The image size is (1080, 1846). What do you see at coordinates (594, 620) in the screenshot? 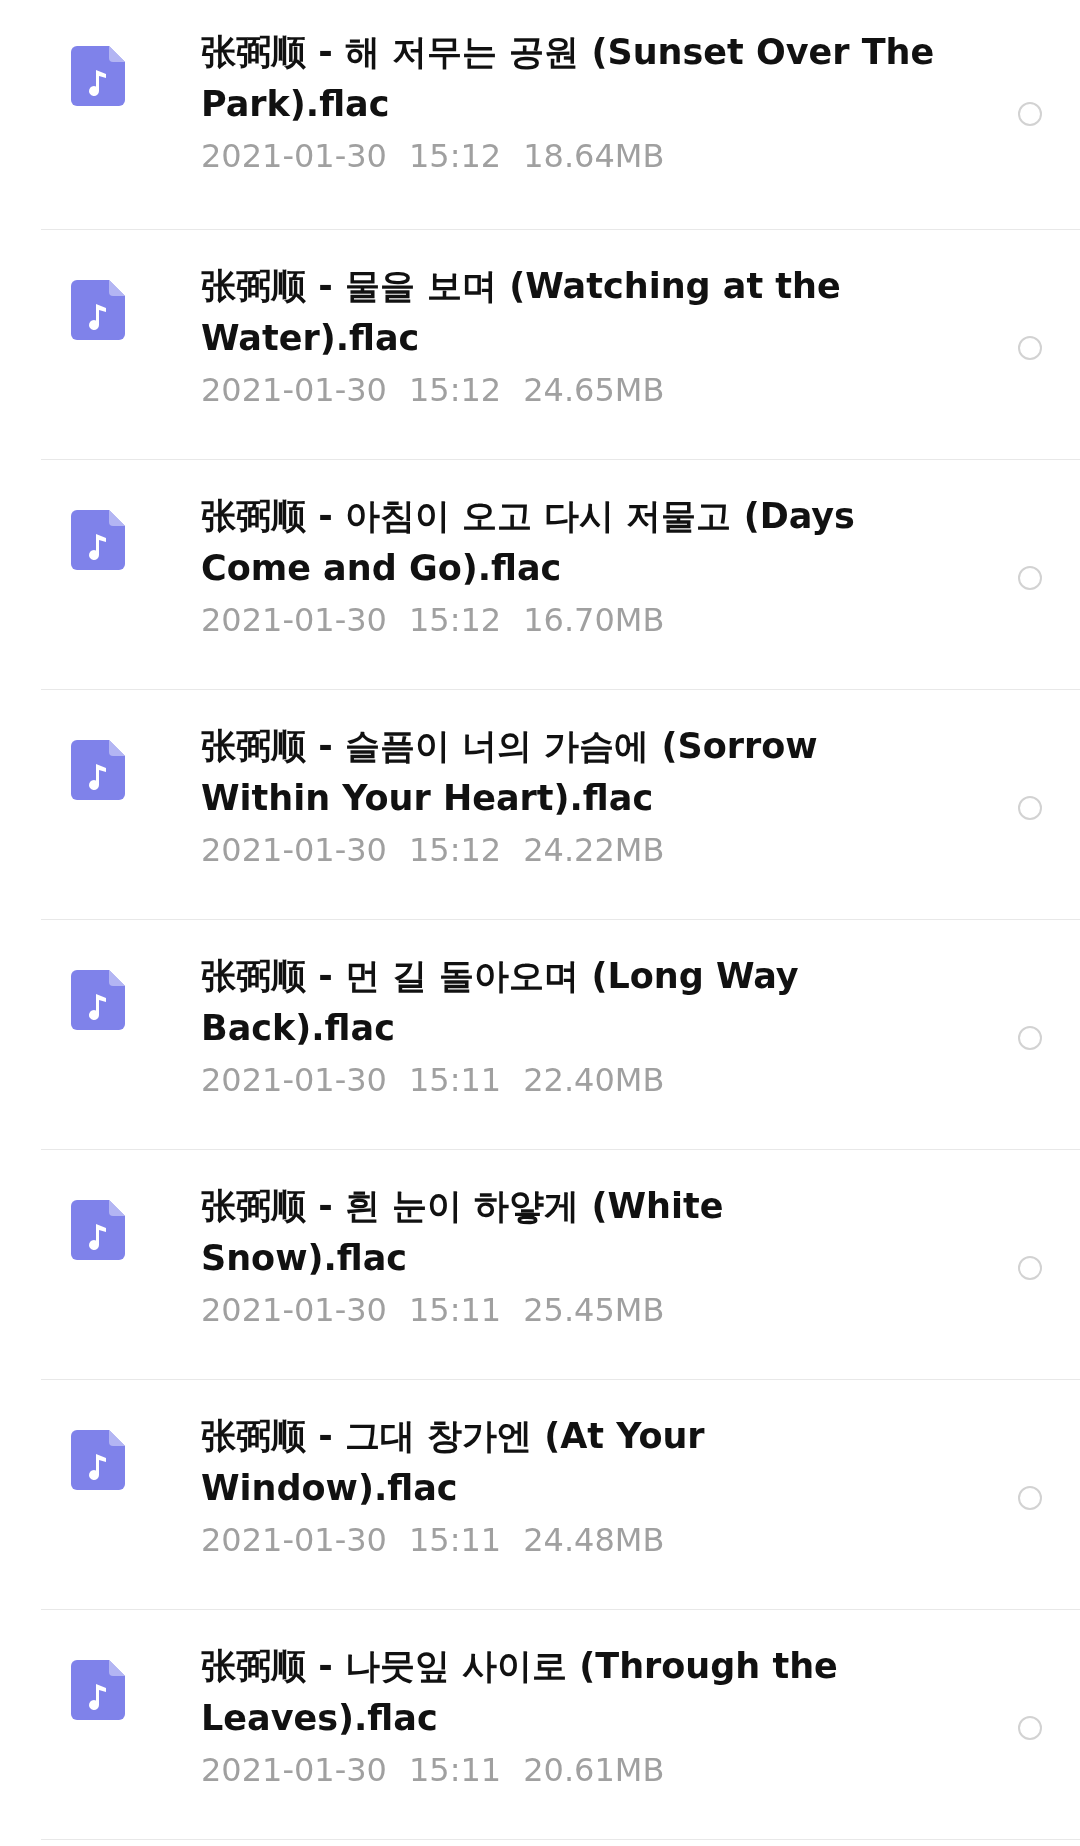
I see `file-size: 16.70MB` at bounding box center [594, 620].